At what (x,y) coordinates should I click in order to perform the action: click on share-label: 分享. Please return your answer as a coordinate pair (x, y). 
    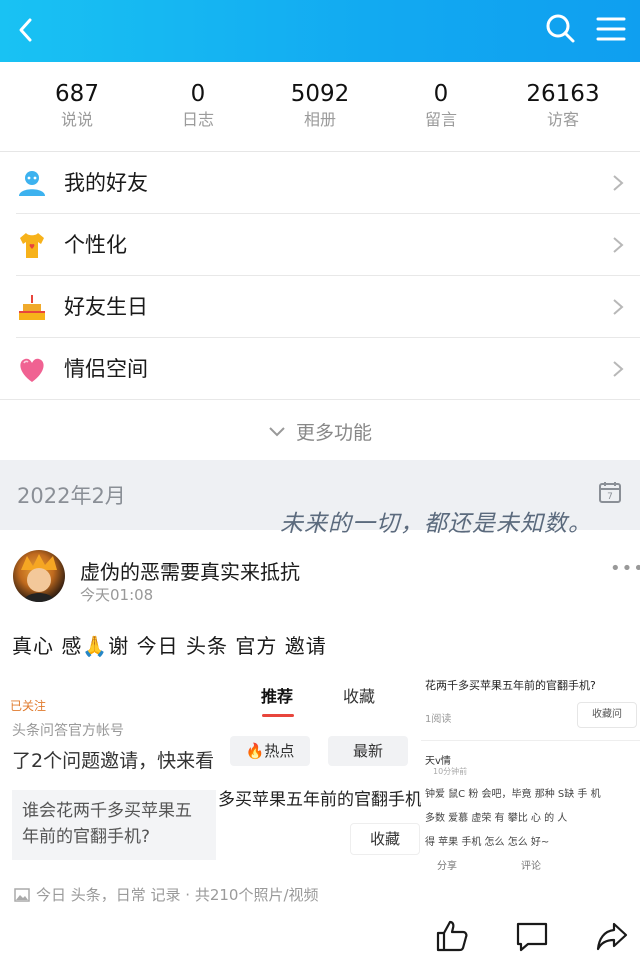
    Looking at the image, I should click on (447, 865).